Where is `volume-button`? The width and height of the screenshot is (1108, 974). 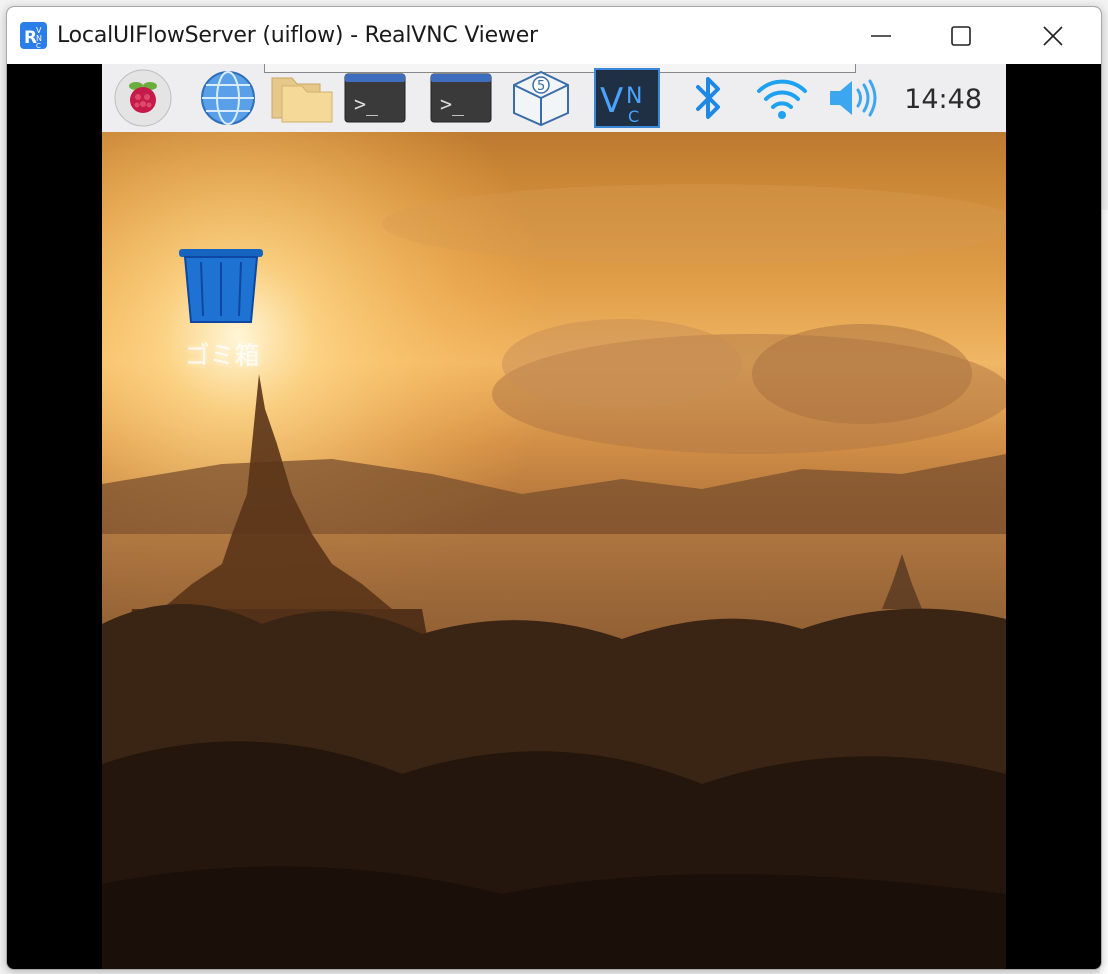 volume-button is located at coordinates (854, 98).